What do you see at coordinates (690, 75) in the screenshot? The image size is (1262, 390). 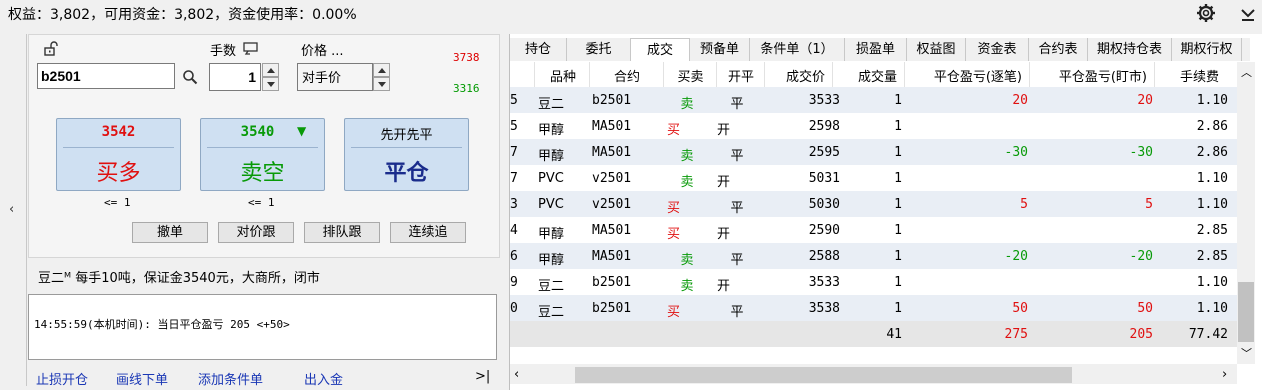 I see `col-side: 买卖` at bounding box center [690, 75].